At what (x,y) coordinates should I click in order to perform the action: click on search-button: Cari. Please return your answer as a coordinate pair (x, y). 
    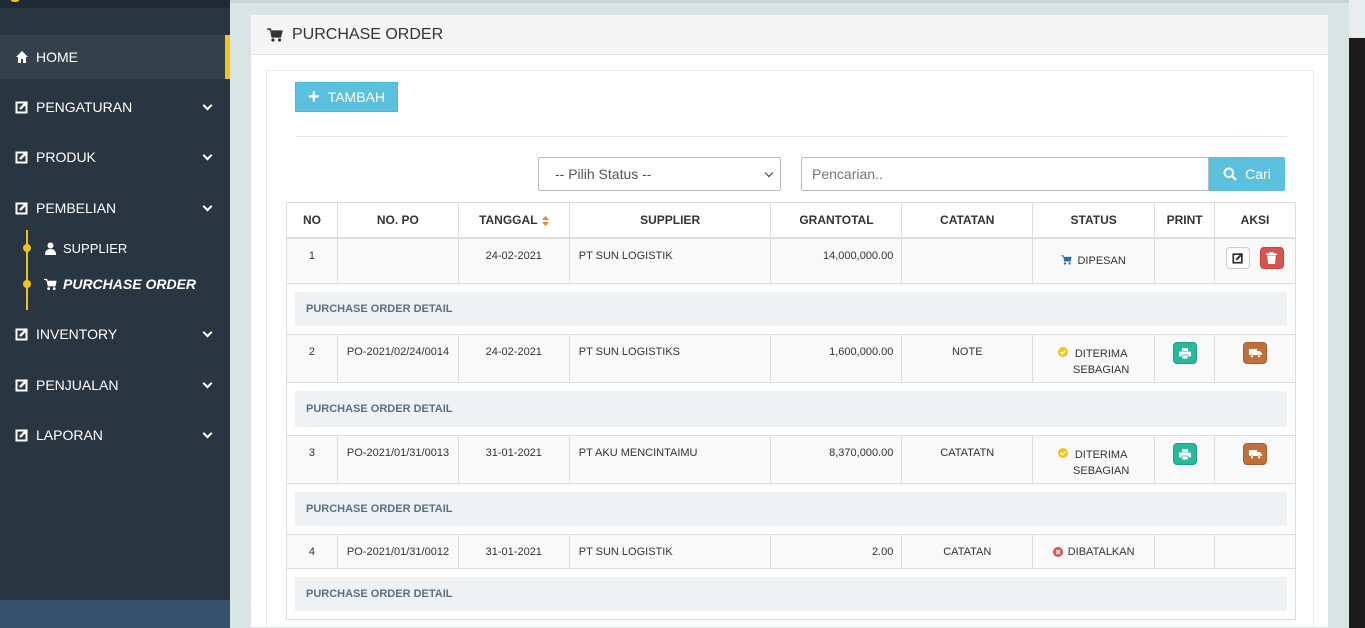
    Looking at the image, I should click on (1247, 174).